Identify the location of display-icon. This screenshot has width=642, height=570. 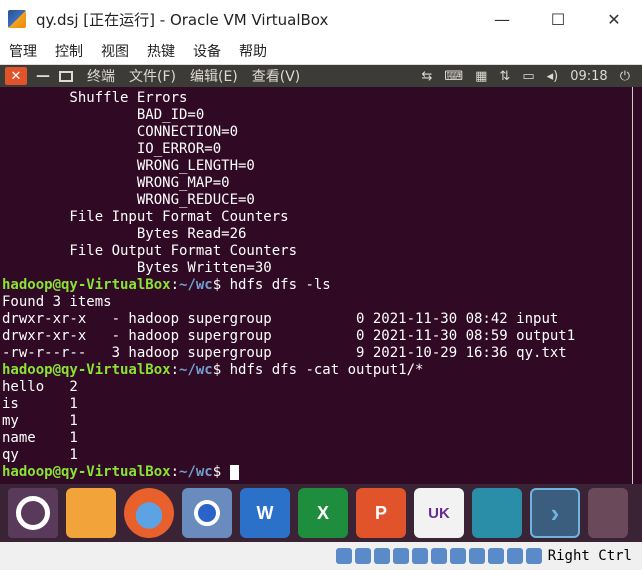
(457, 556).